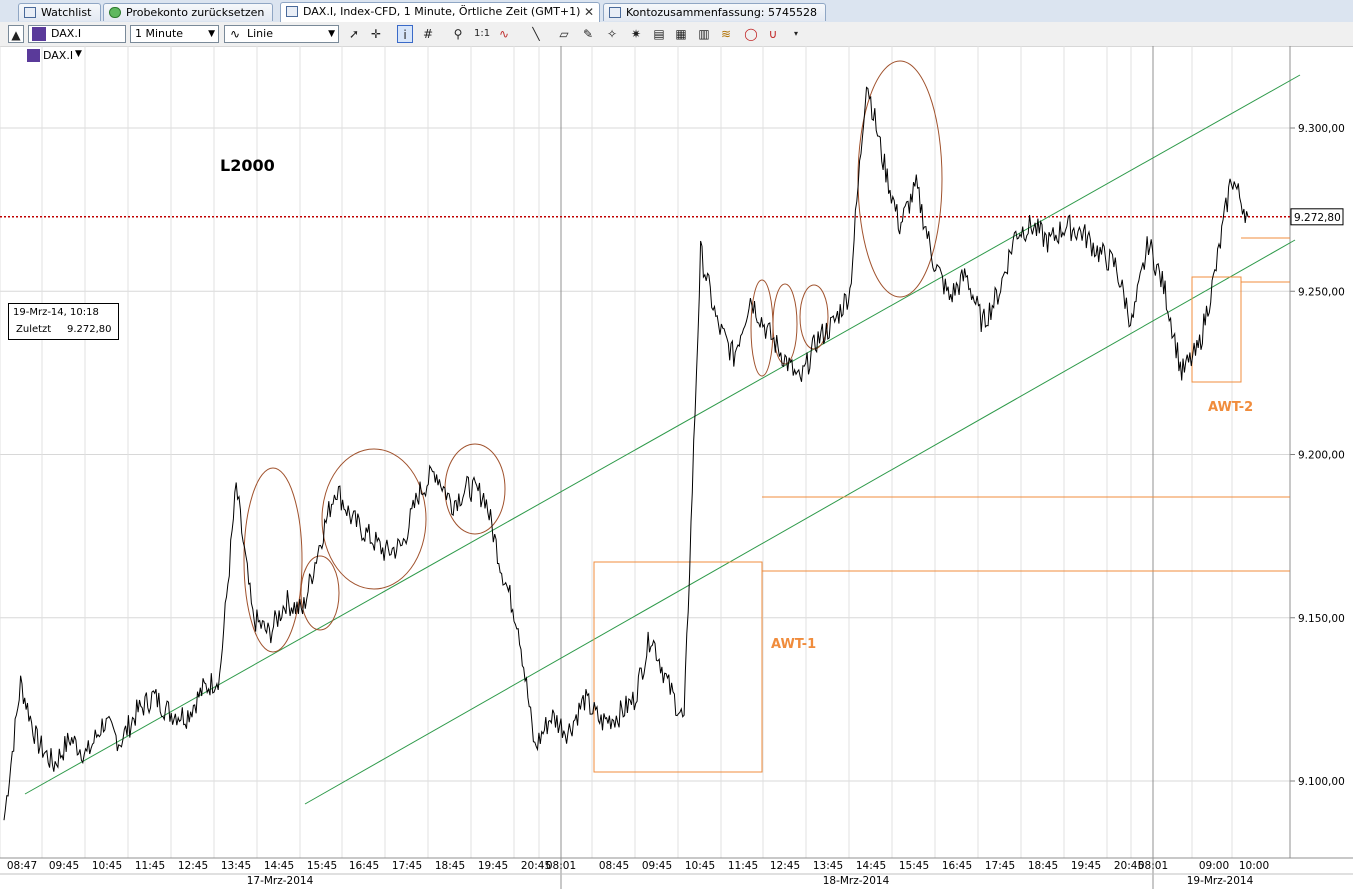 The image size is (1353, 889). What do you see at coordinates (56, 312) in the screenshot?
I see `info-date: 19-Mrz-14, 10:18` at bounding box center [56, 312].